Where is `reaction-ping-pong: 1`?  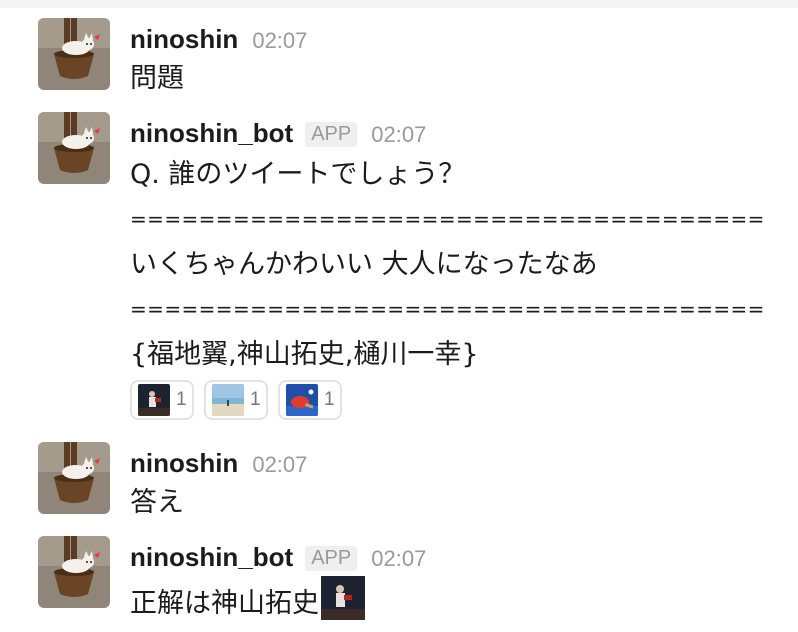 reaction-ping-pong: 1 is located at coordinates (310, 400).